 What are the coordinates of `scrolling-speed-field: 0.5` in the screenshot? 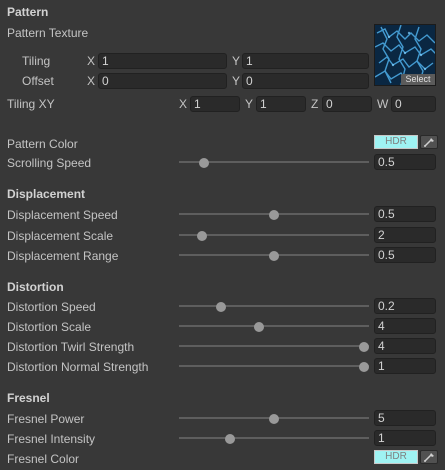 It's located at (405, 162).